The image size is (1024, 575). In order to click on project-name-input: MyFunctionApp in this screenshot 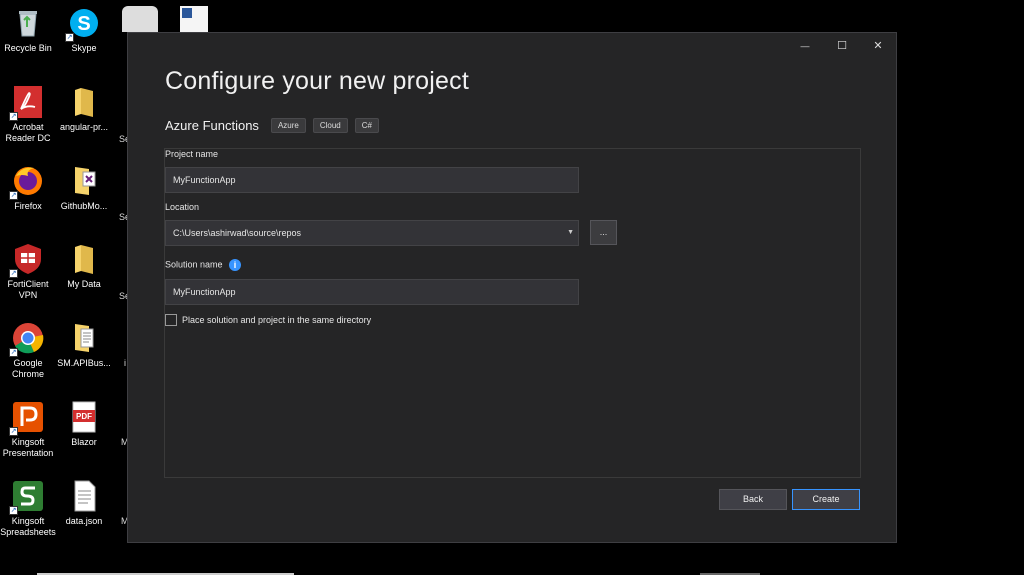, I will do `click(372, 180)`.